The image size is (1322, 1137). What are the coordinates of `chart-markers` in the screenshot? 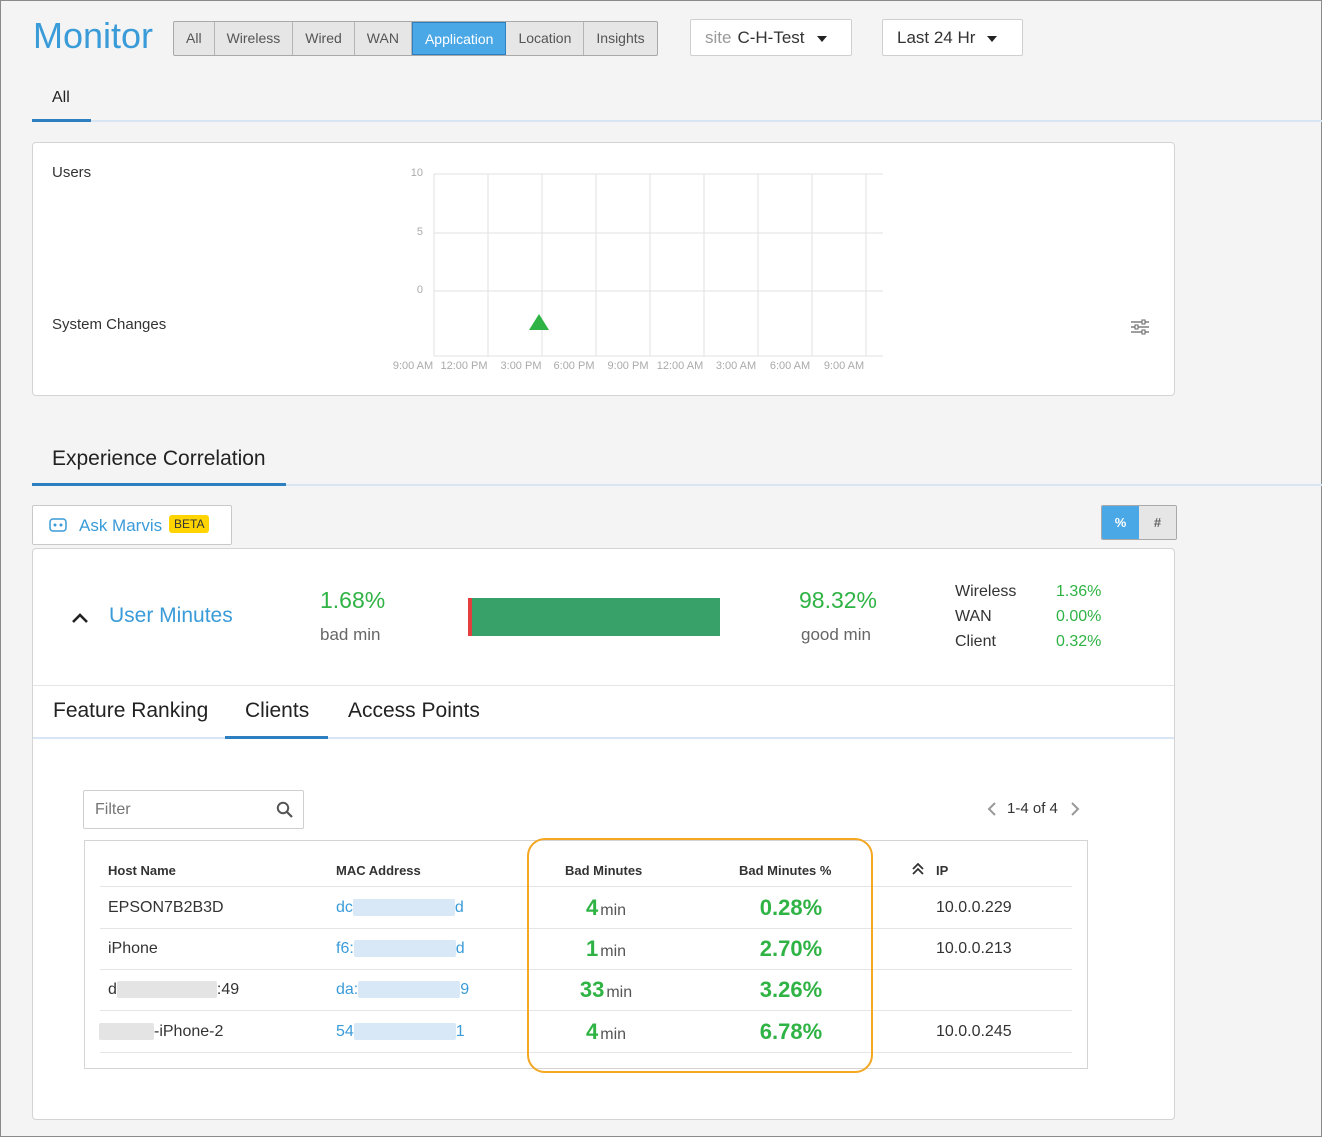 It's located at (539, 322).